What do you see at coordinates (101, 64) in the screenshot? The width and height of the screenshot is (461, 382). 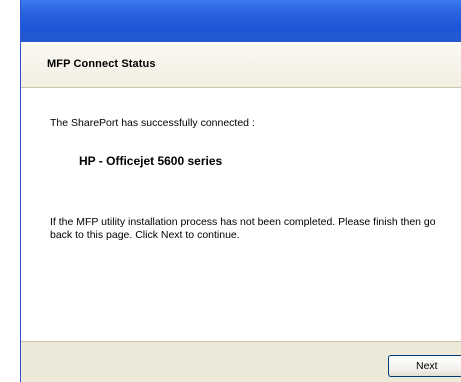 I see `page-title: MFP Connect Status` at bounding box center [101, 64].